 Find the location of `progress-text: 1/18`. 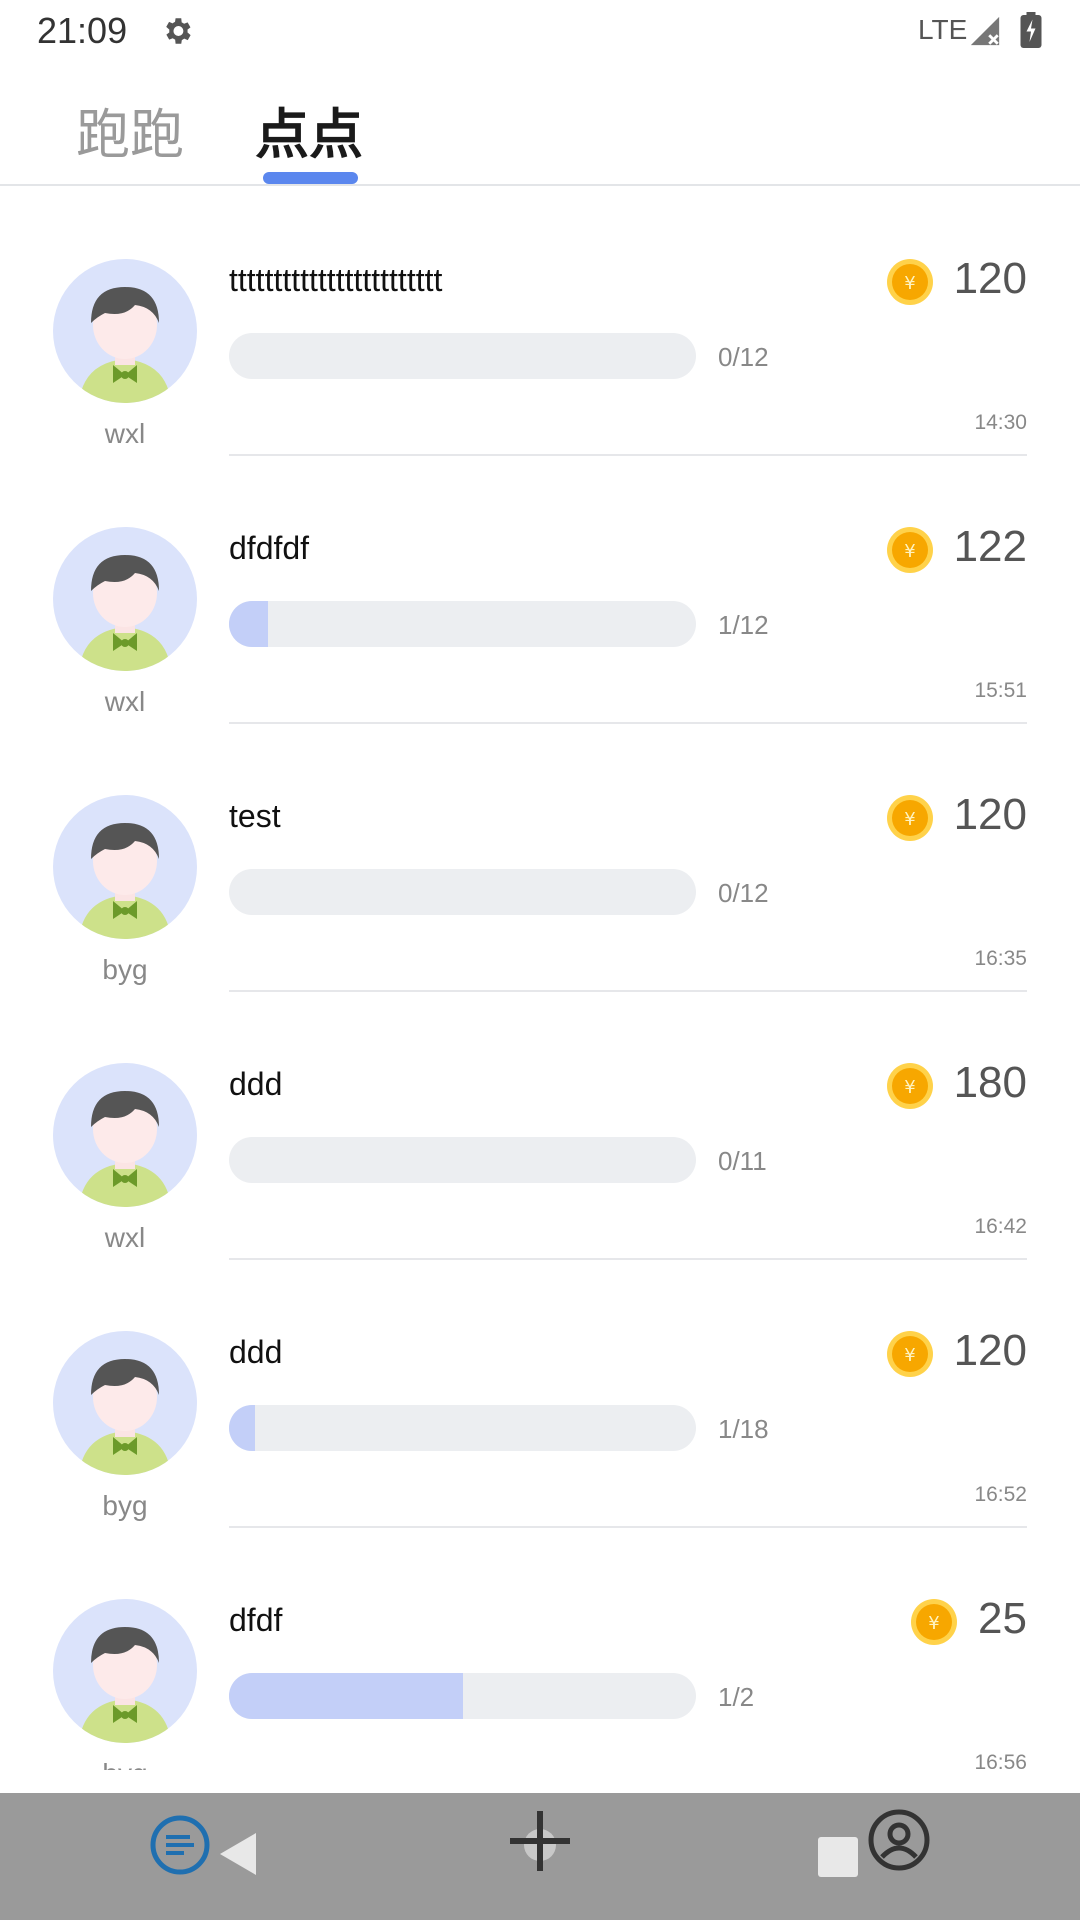

progress-text: 1/18 is located at coordinates (743, 1429).